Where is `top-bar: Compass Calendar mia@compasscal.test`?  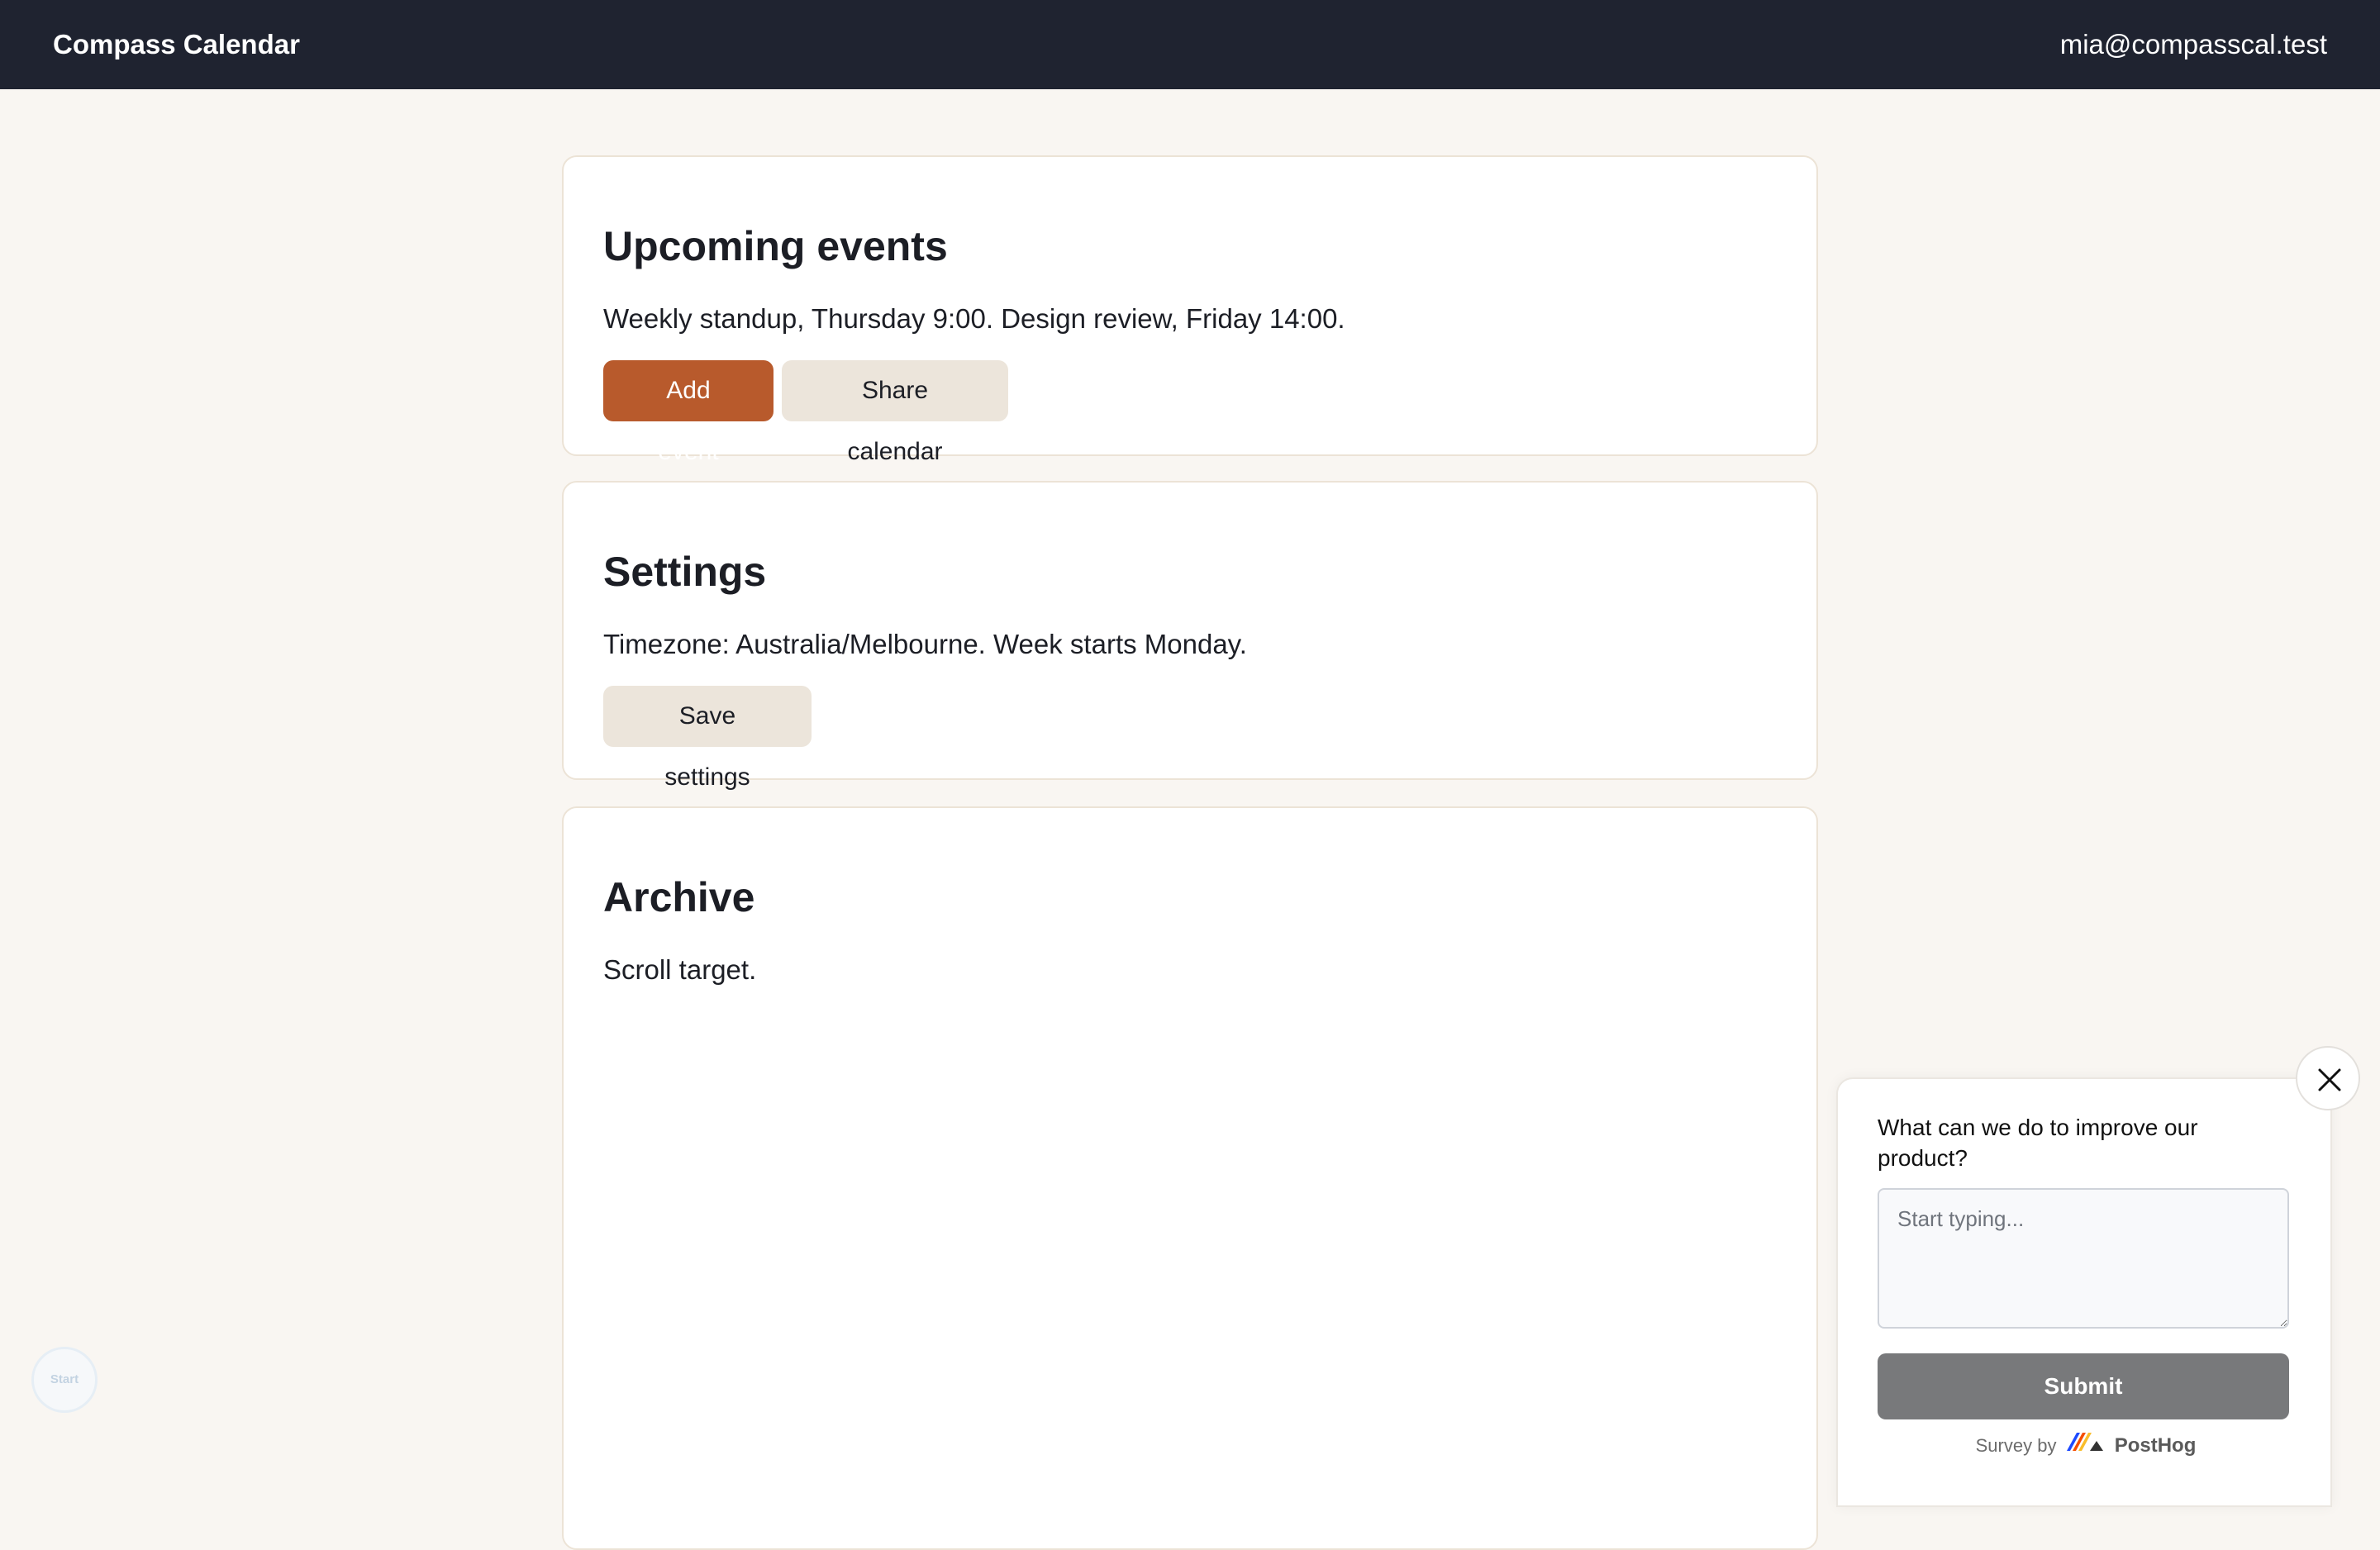 top-bar: Compass Calendar mia@compasscal.test is located at coordinates (1190, 44).